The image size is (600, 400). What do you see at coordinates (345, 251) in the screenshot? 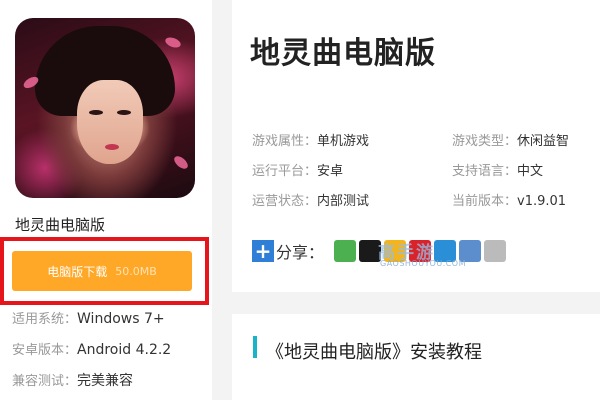
I see `wechat-icon` at bounding box center [345, 251].